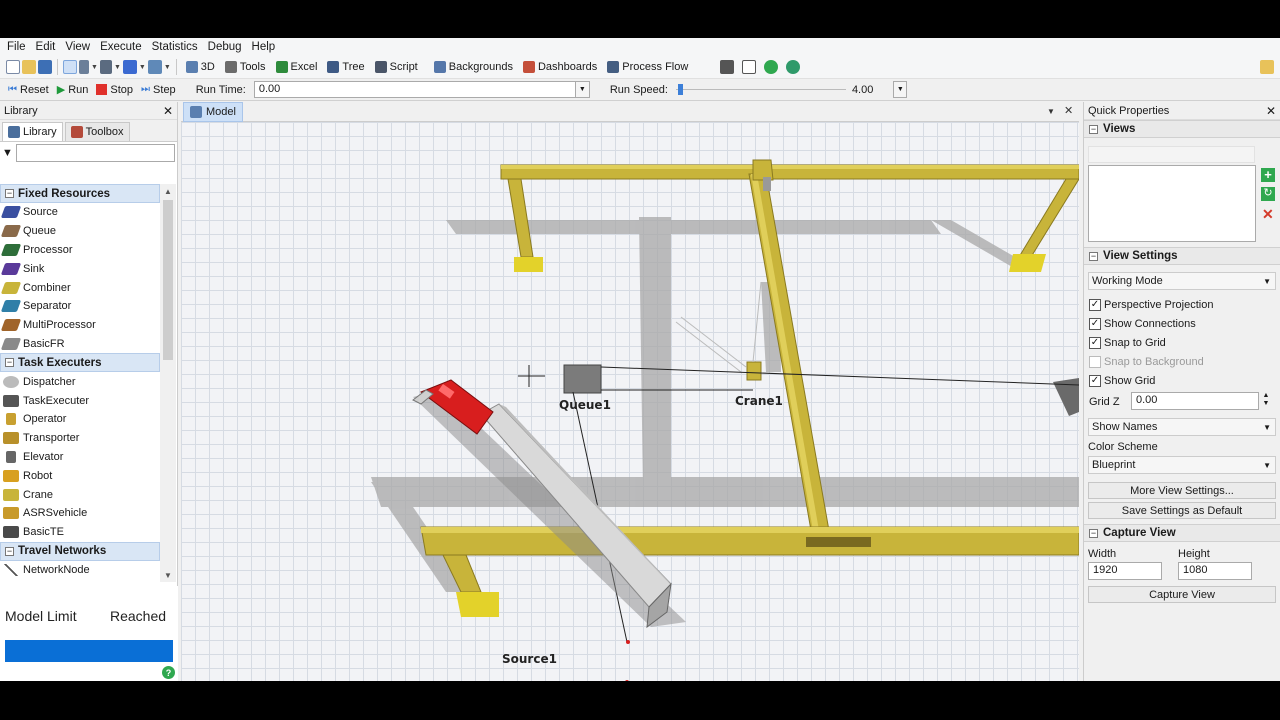  Describe the element at coordinates (80, 344) in the screenshot. I see `library-item-basicfr: BasicFR` at that location.